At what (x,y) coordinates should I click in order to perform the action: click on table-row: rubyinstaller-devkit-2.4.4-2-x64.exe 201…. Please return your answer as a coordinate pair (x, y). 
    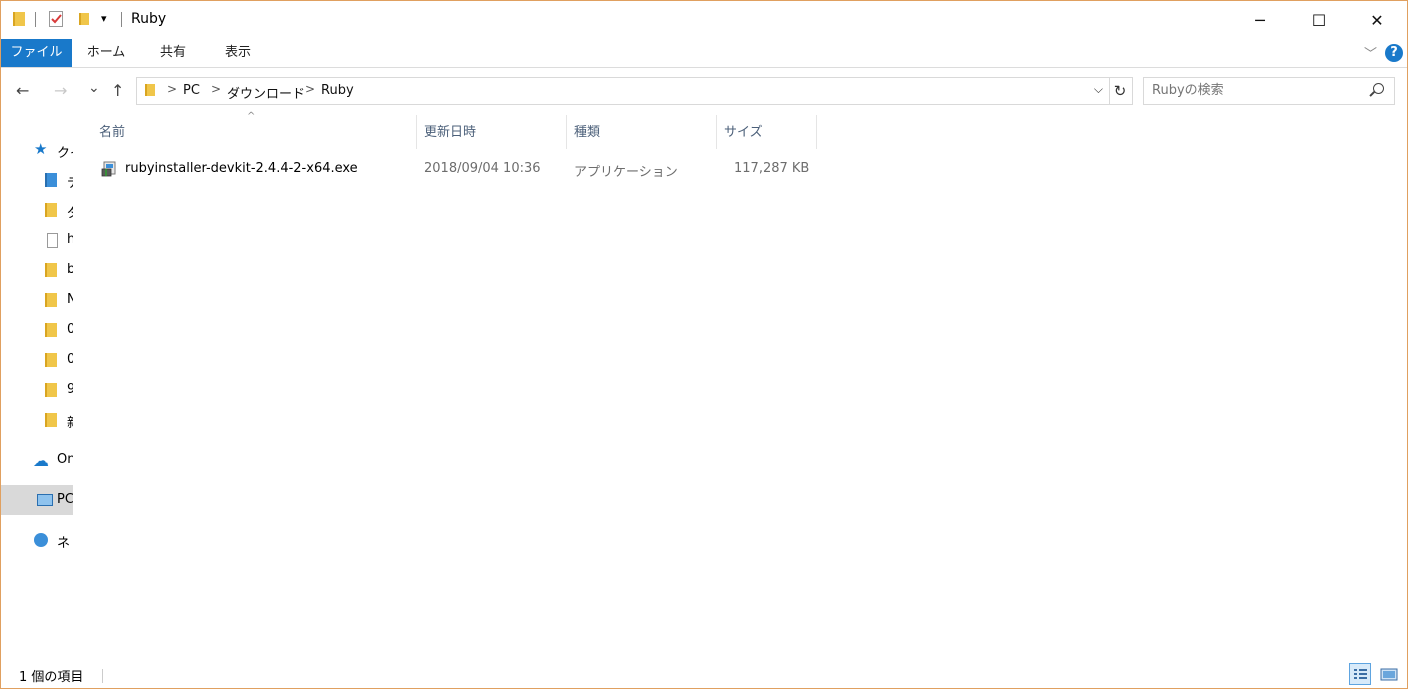
    Looking at the image, I should click on (465, 169).